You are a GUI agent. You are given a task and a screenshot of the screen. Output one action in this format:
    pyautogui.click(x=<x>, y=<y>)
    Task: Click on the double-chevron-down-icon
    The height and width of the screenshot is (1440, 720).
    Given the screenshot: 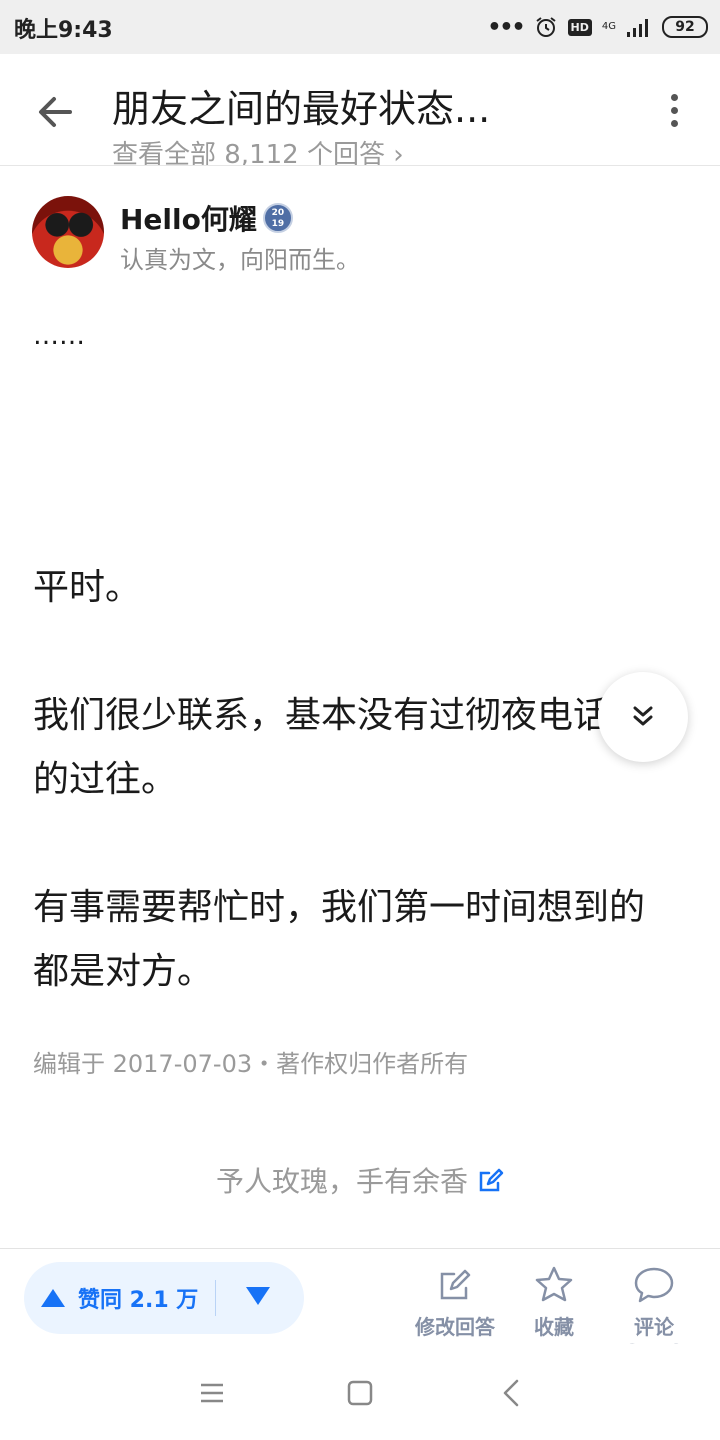 What is the action you would take?
    pyautogui.click(x=643, y=716)
    